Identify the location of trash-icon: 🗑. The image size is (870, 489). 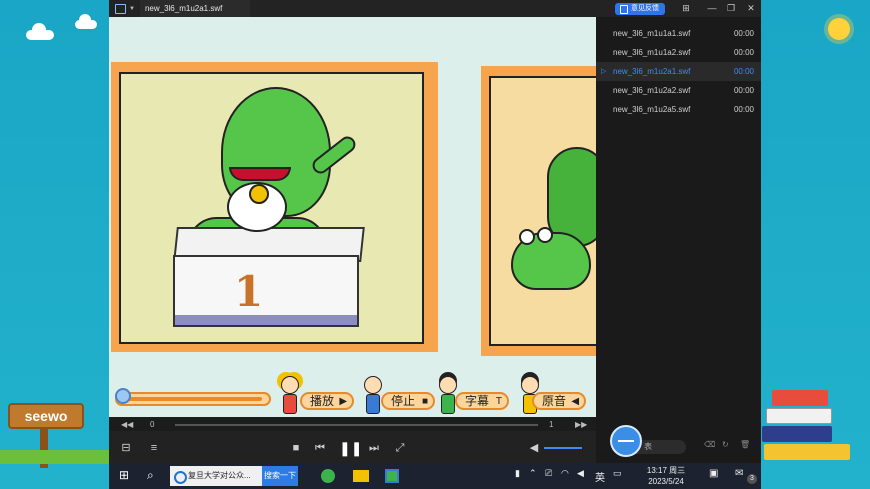
(745, 444).